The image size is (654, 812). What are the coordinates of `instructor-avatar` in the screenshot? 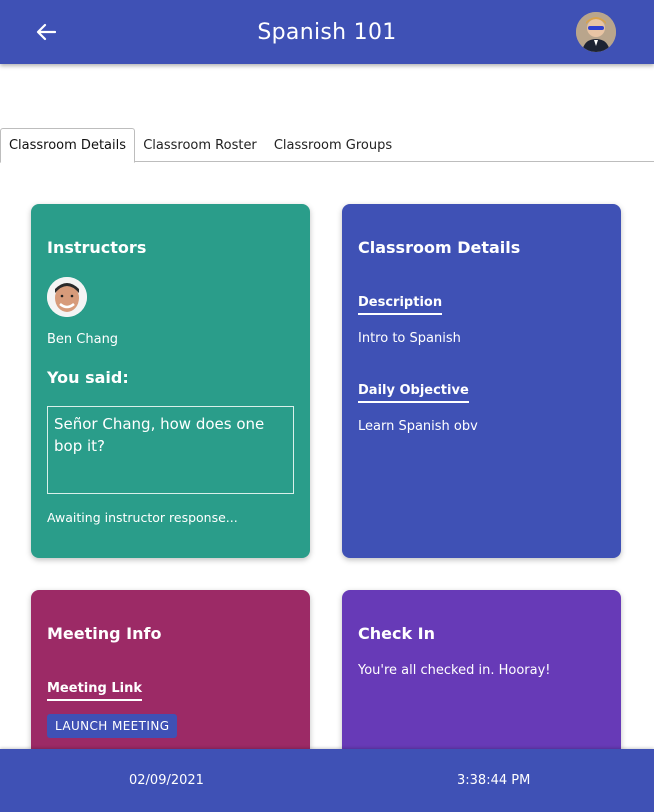 It's located at (67, 297).